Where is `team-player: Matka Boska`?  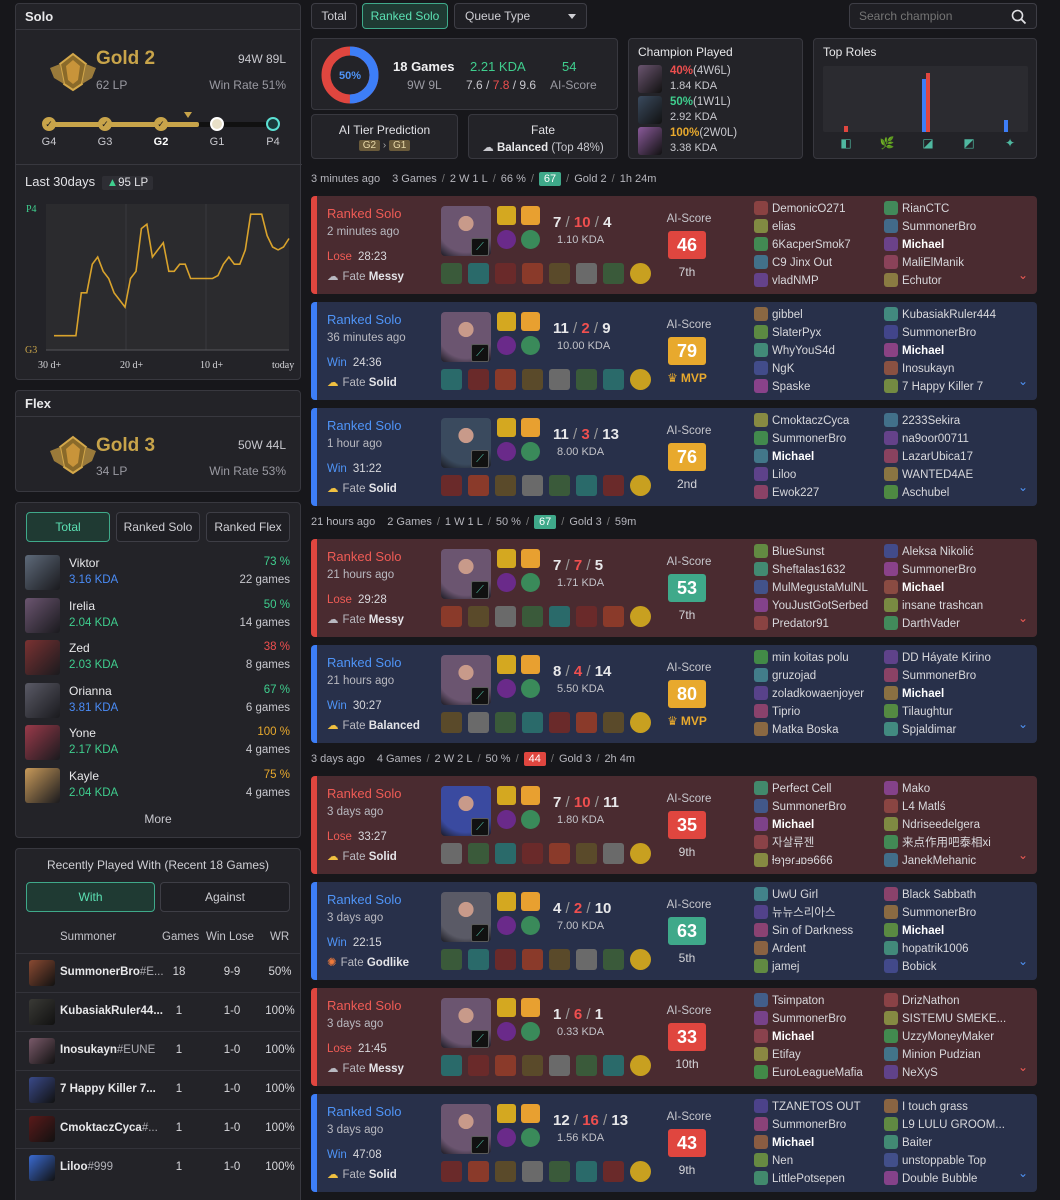
team-player: Matka Boska is located at coordinates (816, 730).